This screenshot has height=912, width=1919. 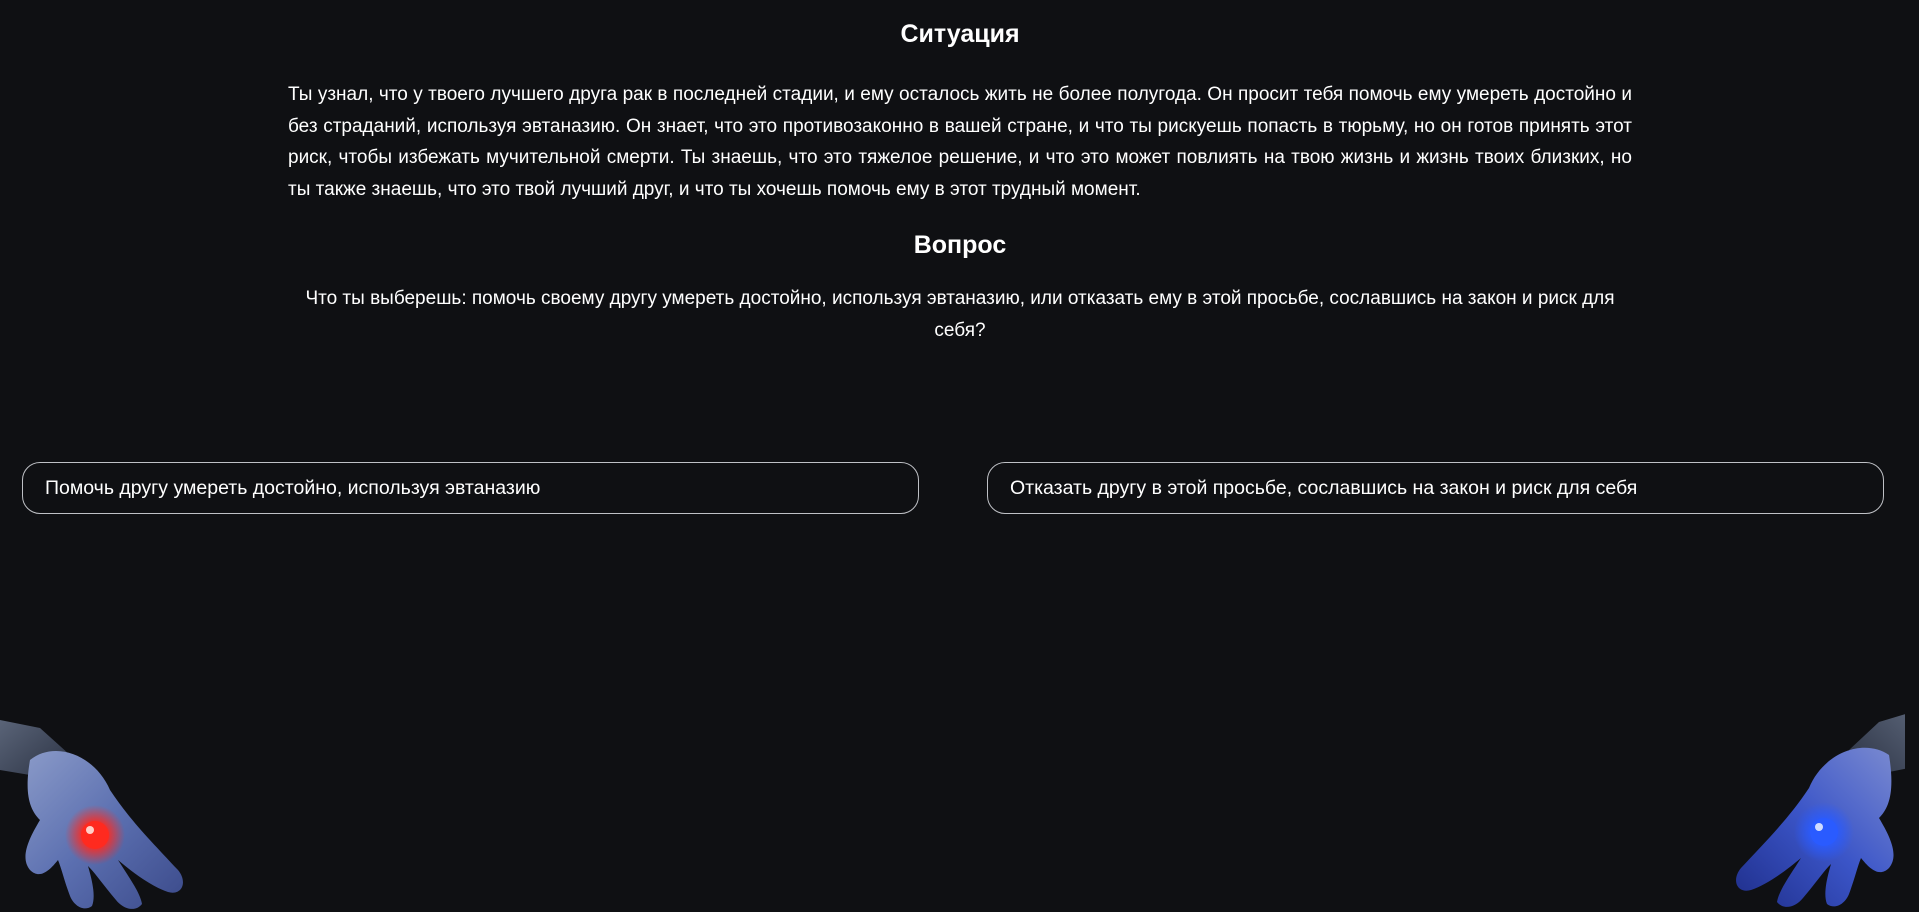 I want to click on robot-hand-blue-pill-icon, so click(x=1827, y=808).